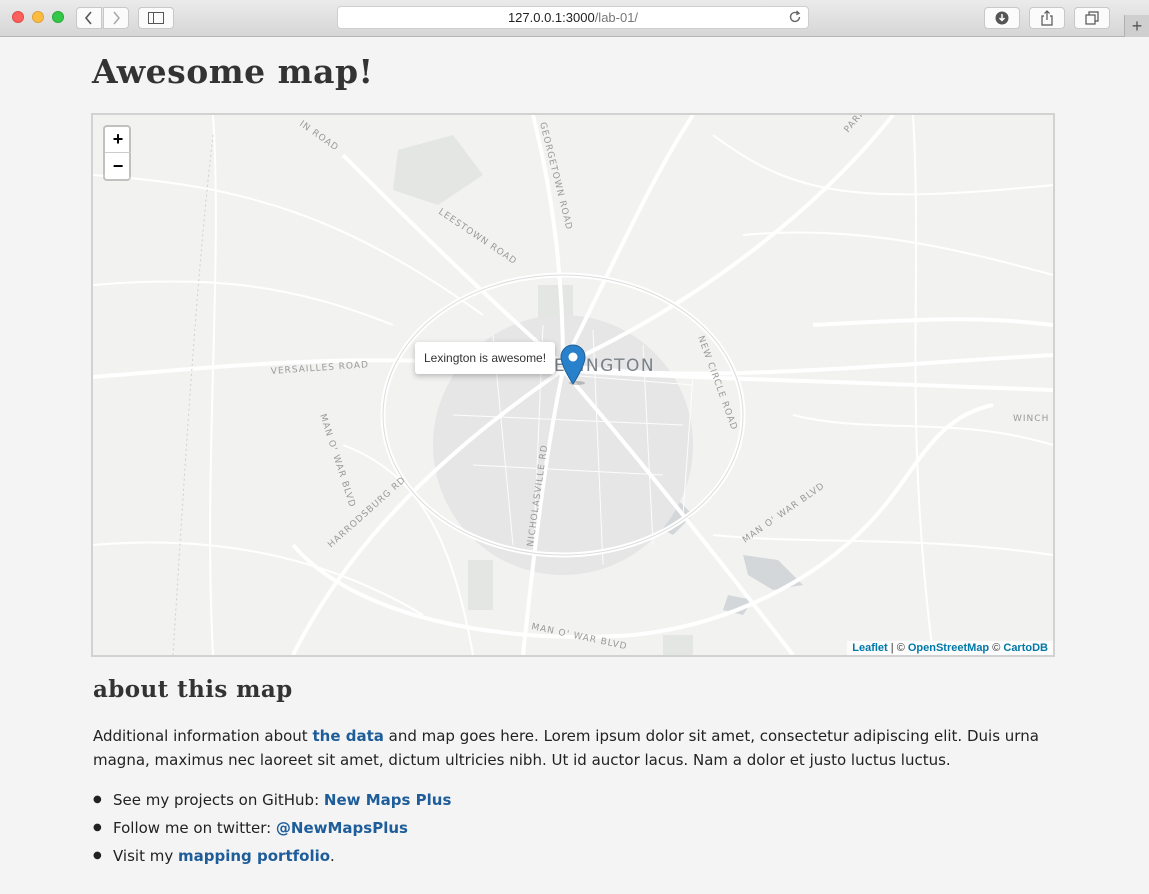 Image resolution: width=1149 pixels, height=894 pixels. What do you see at coordinates (869, 648) in the screenshot?
I see `leaflet-link: Leaflet` at bounding box center [869, 648].